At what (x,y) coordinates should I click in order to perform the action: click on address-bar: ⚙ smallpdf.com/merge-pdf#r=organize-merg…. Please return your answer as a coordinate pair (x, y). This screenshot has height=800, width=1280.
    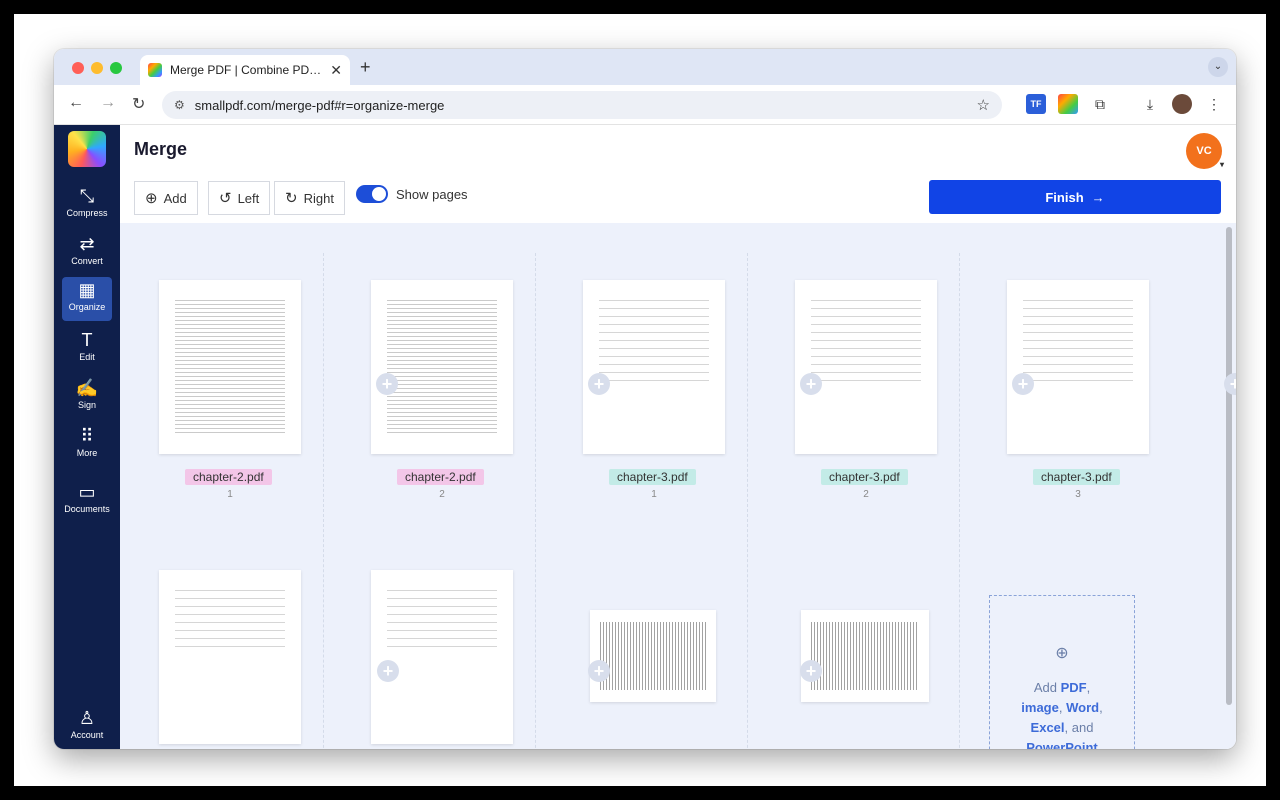
    Looking at the image, I should click on (582, 105).